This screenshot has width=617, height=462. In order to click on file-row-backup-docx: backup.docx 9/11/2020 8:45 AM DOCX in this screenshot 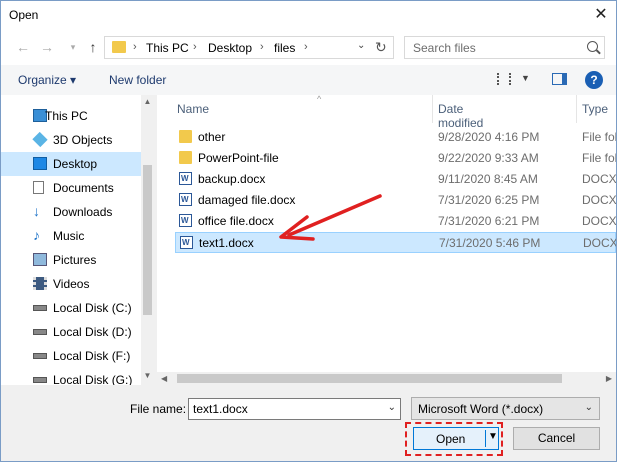, I will do `click(395, 179)`.